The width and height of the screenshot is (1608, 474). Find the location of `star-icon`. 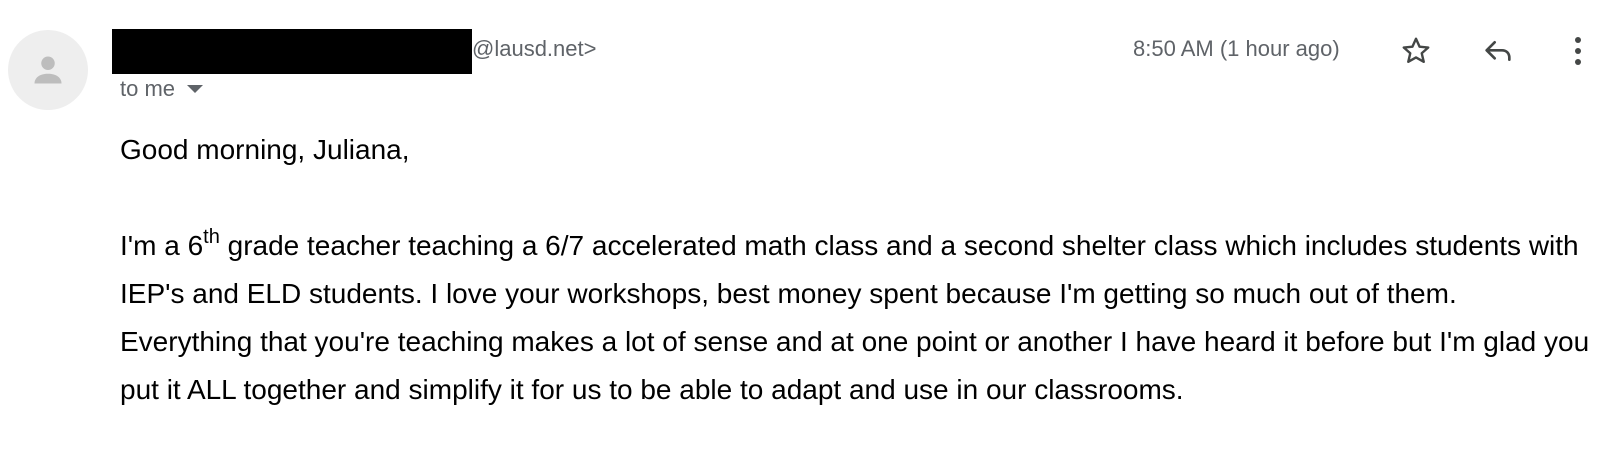

star-icon is located at coordinates (1416, 50).